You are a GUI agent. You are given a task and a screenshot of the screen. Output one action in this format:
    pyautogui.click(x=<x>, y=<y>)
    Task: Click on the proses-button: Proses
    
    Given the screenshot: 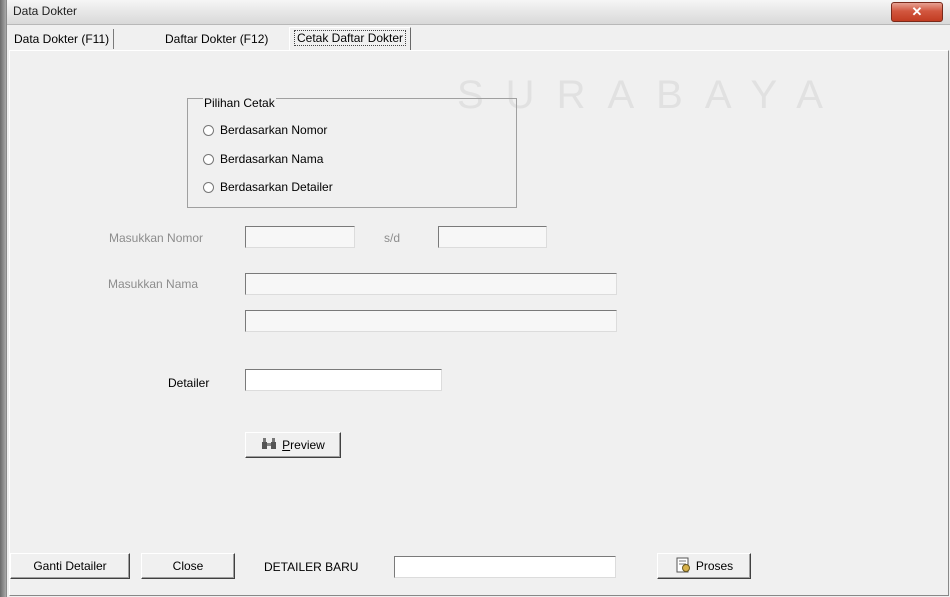 What is the action you would take?
    pyautogui.click(x=704, y=566)
    